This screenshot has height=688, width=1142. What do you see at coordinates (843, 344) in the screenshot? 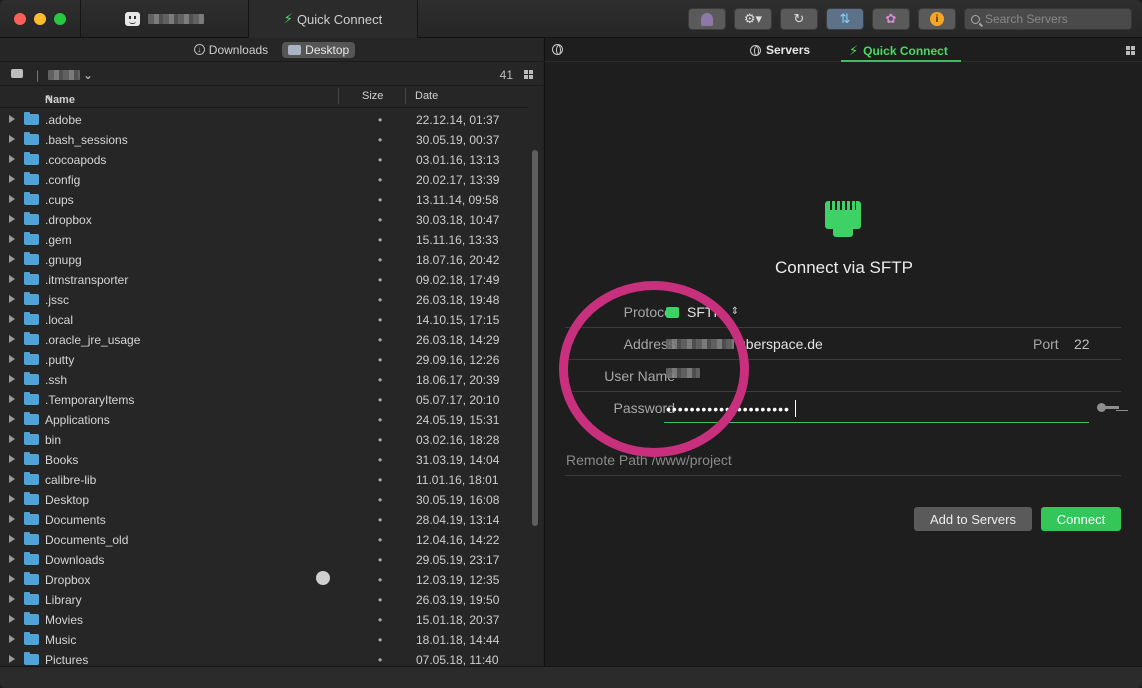
I see `address-row: Address uberspace.de Port 22` at bounding box center [843, 344].